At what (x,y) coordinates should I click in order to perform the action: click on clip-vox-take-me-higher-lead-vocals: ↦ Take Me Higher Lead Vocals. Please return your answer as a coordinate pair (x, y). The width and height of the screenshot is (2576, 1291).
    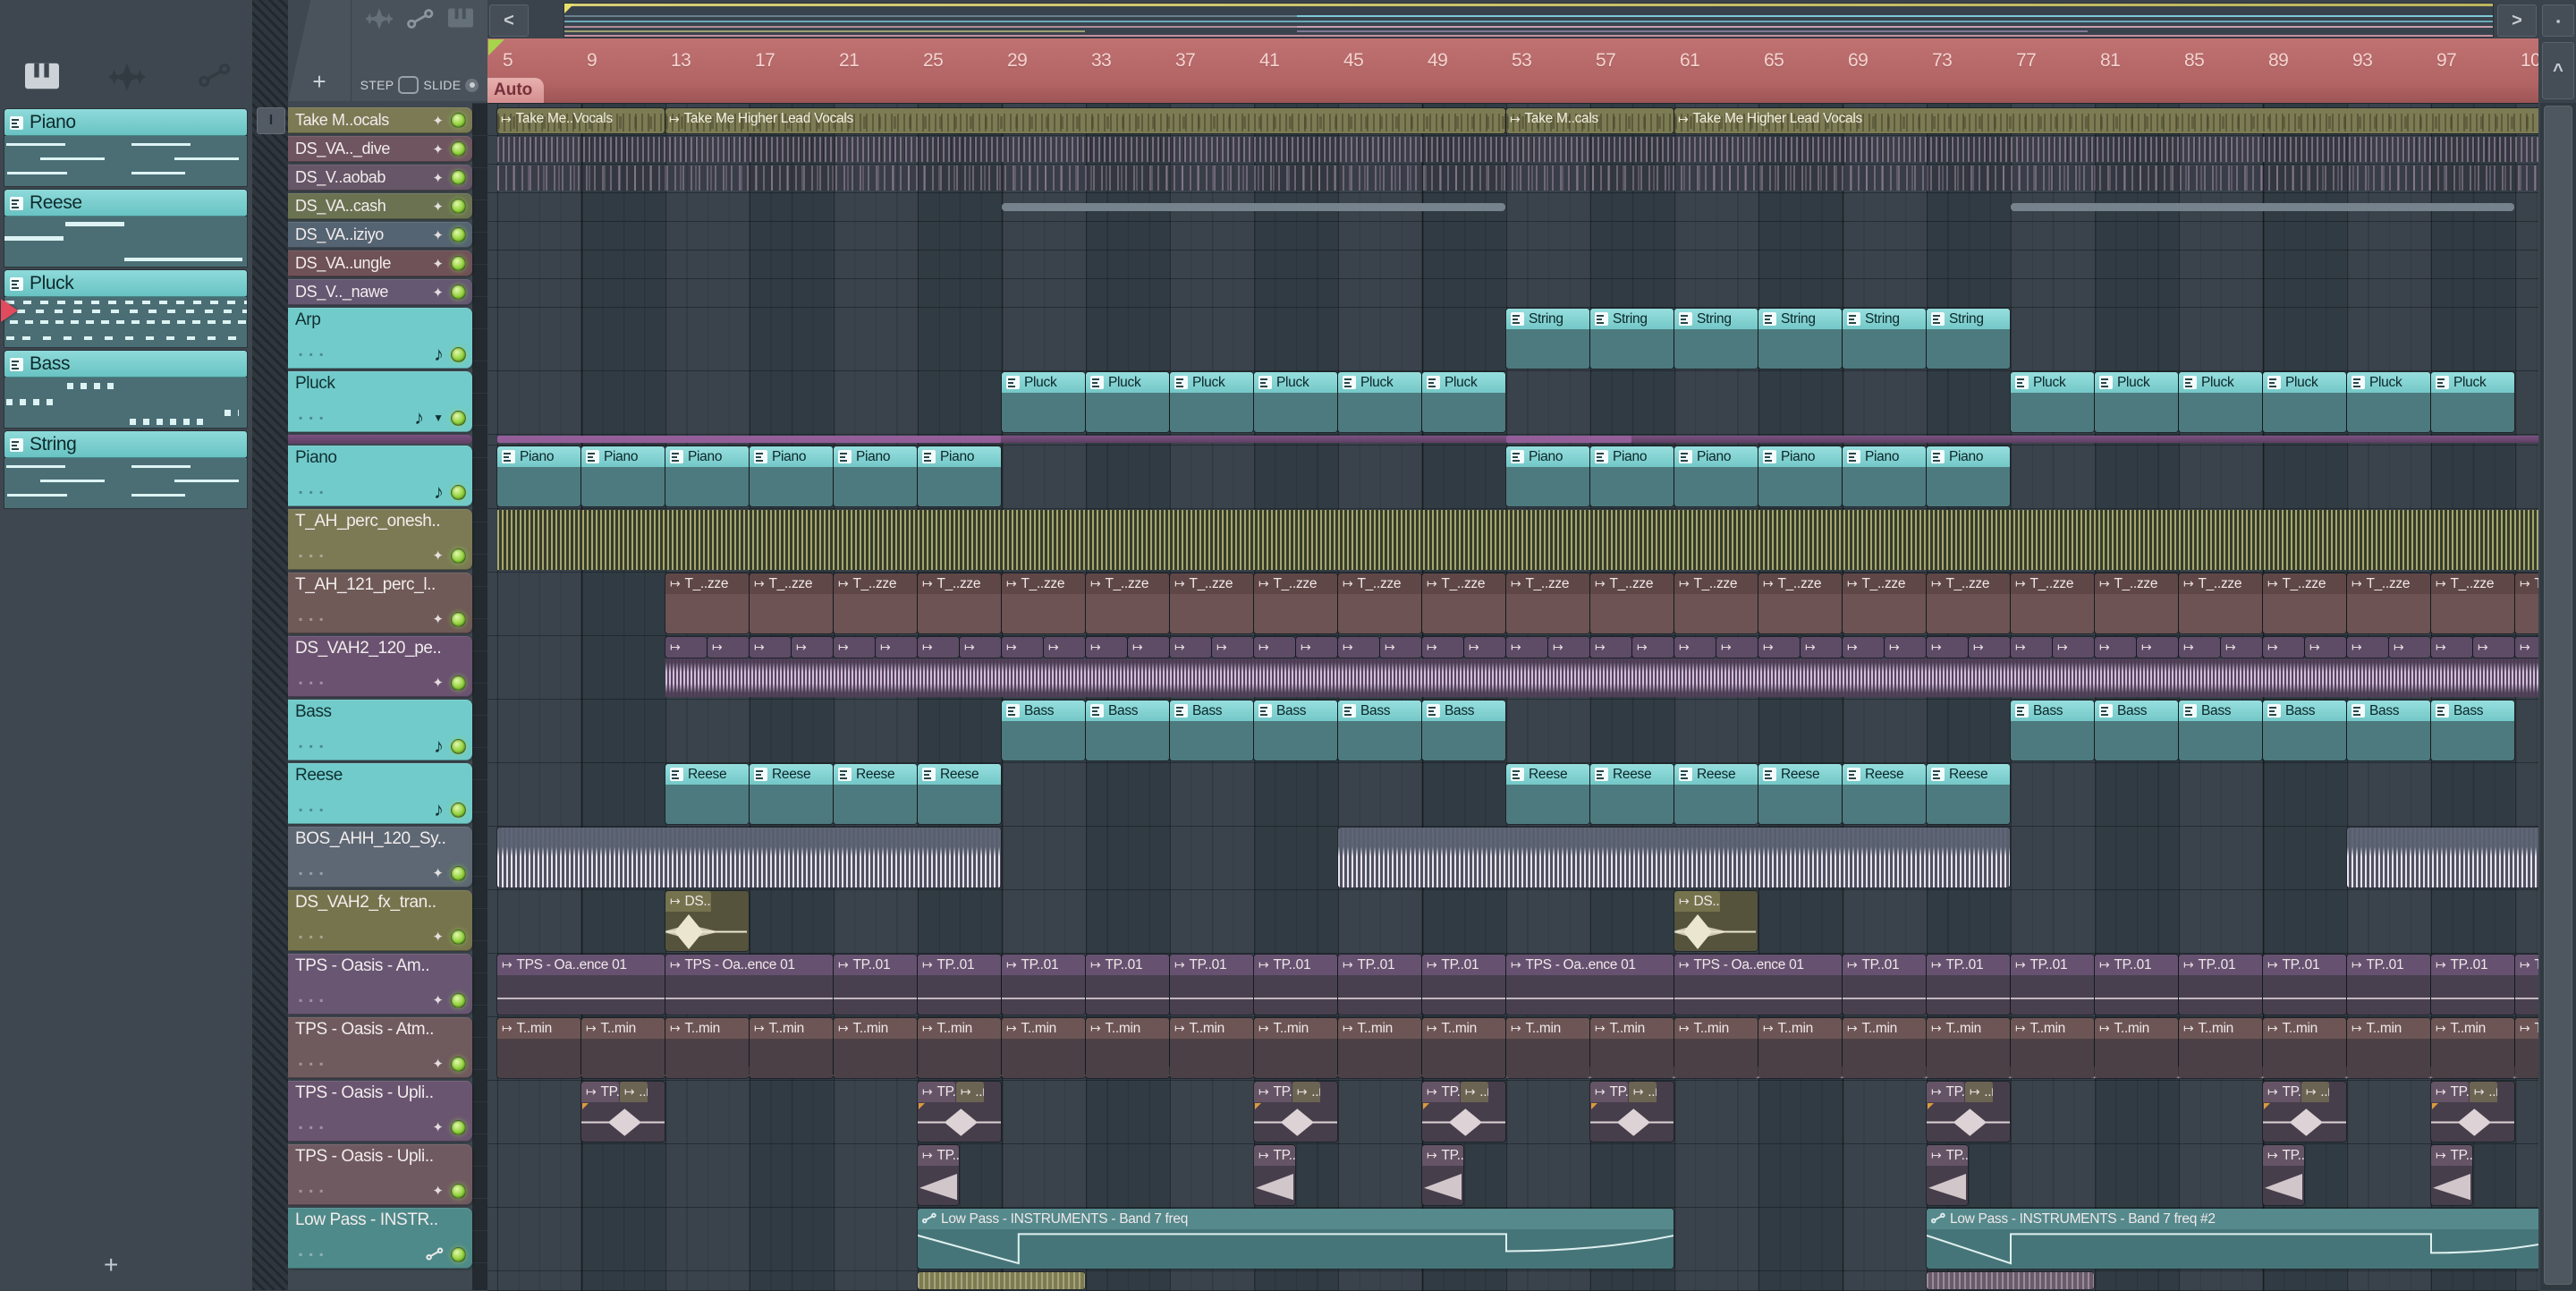
    Looking at the image, I should click on (2106, 120).